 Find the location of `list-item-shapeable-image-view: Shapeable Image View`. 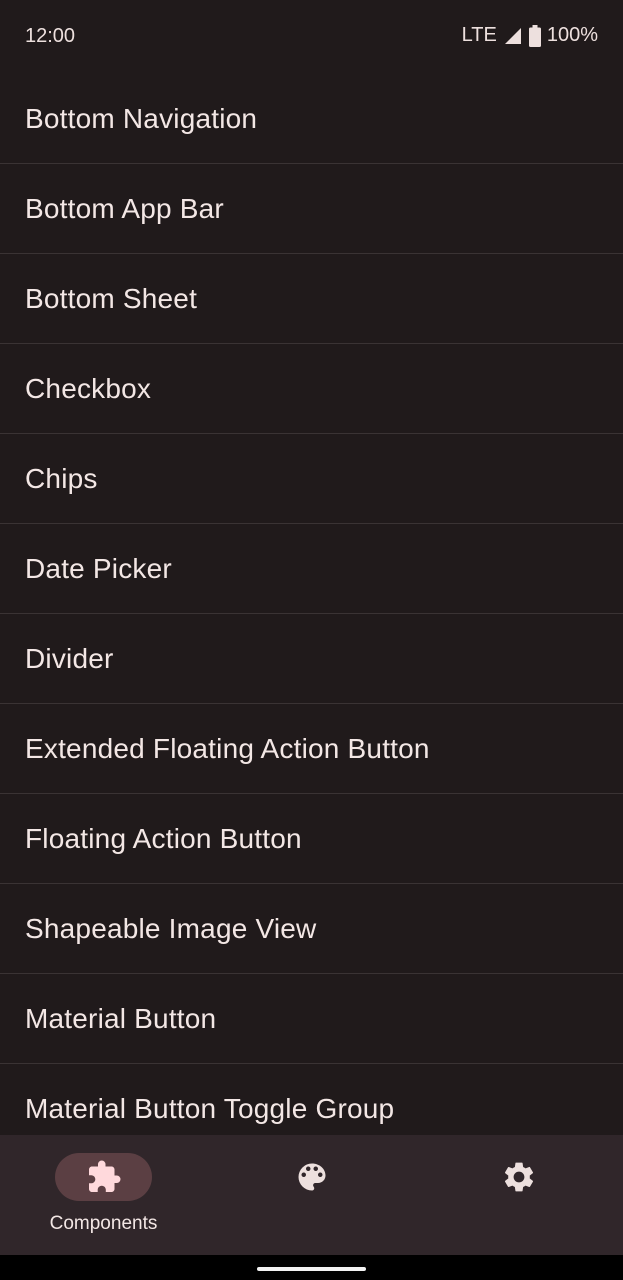

list-item-shapeable-image-view: Shapeable Image View is located at coordinates (311, 929).